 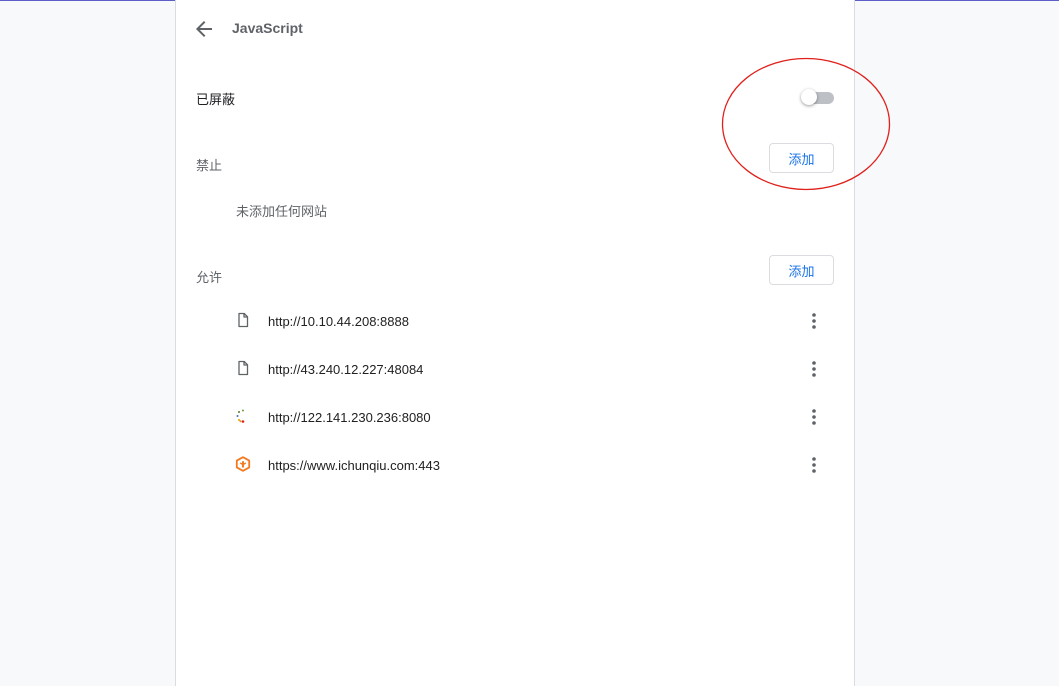 What do you see at coordinates (354, 465) in the screenshot?
I see `site-url: https://www.ichunqiu.com:443` at bounding box center [354, 465].